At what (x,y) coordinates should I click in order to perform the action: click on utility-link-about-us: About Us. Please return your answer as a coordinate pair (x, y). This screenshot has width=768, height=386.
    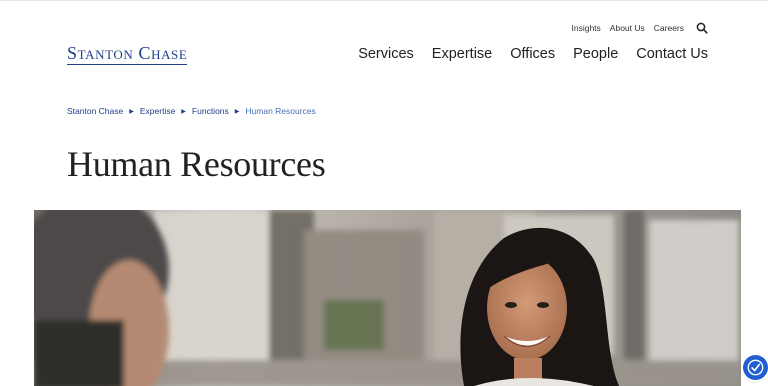
    Looking at the image, I should click on (627, 28).